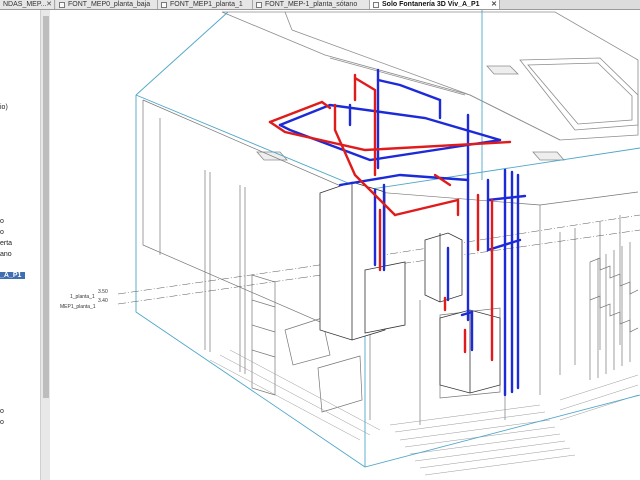 This screenshot has height=480, width=640. Describe the element at coordinates (109, 4) in the screenshot. I see `tab-label: FONT_MEP0_planta_baja` at that location.